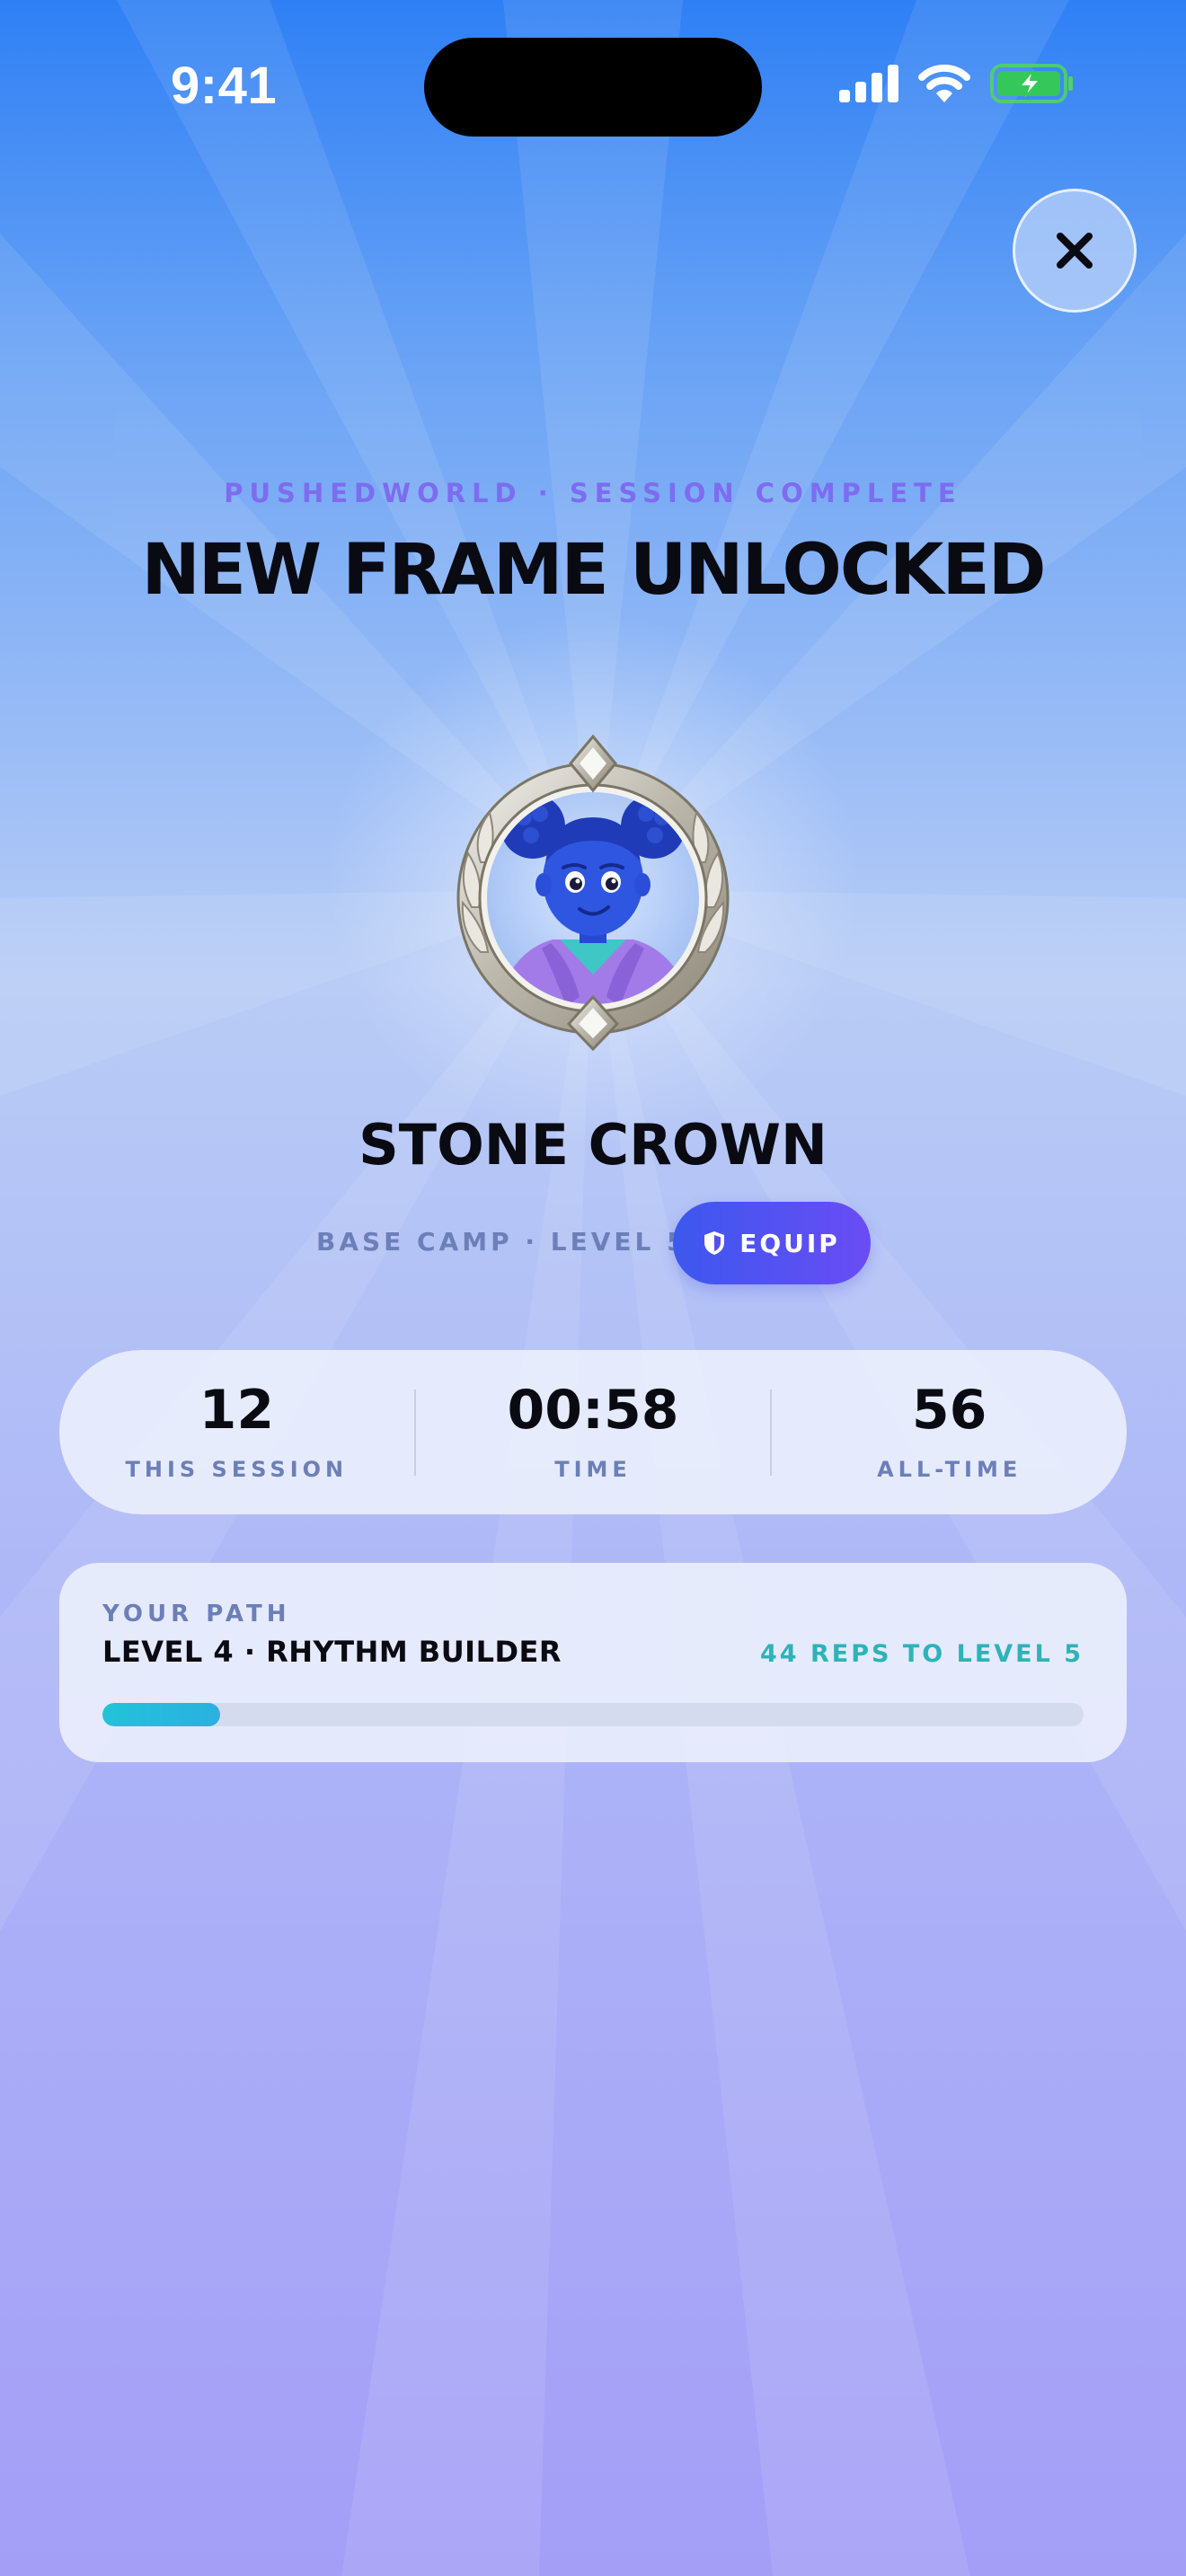 This screenshot has width=1186, height=2576. Describe the element at coordinates (593, 1410) in the screenshot. I see `stat-value: 00:58` at that location.